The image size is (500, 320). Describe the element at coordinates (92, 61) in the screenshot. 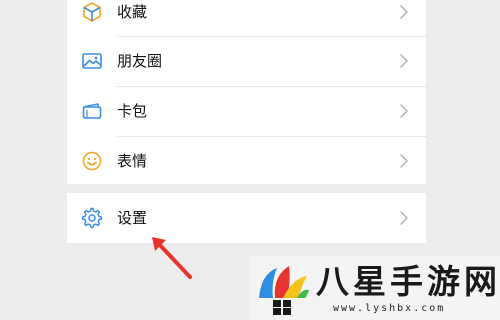

I see `moments-picture-icon` at that location.